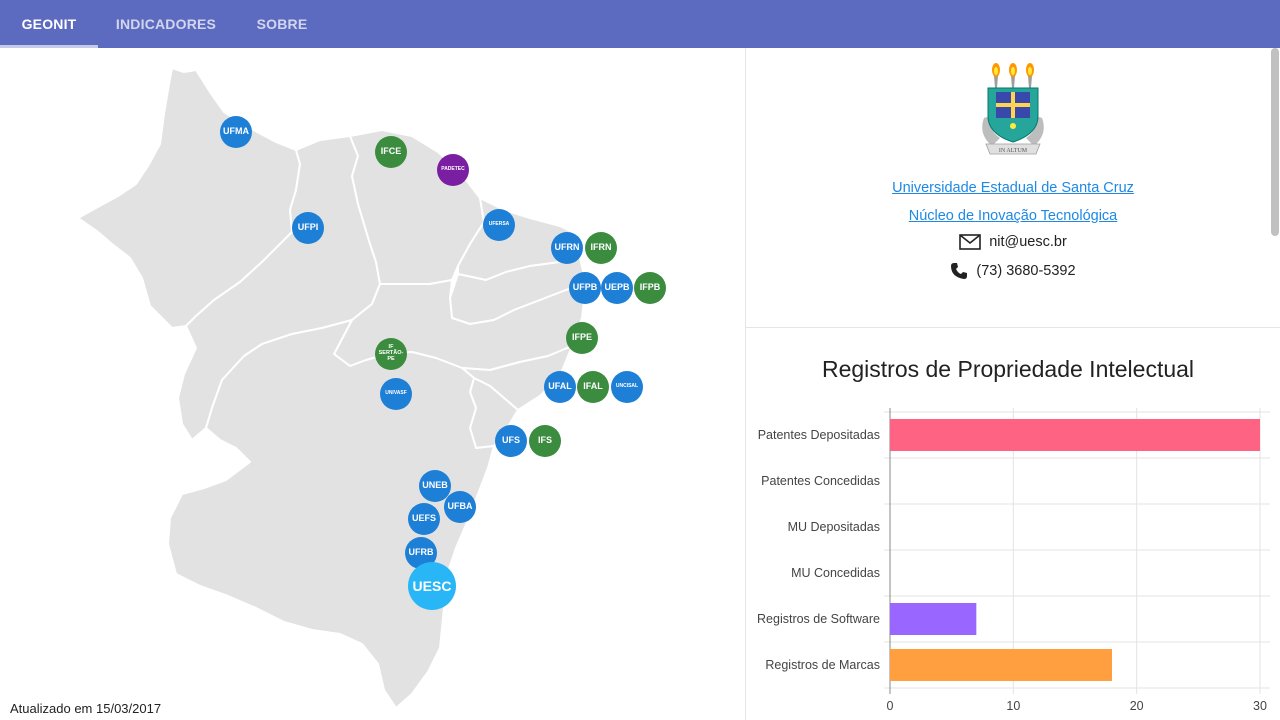  What do you see at coordinates (166, 24) in the screenshot?
I see `tab-indicadores: INDICADORES` at bounding box center [166, 24].